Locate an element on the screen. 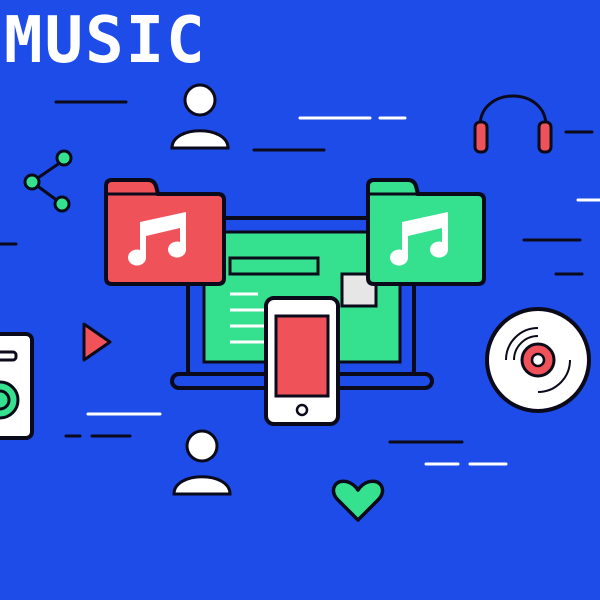 This screenshot has width=600, height=600. share-icon is located at coordinates (48, 181).